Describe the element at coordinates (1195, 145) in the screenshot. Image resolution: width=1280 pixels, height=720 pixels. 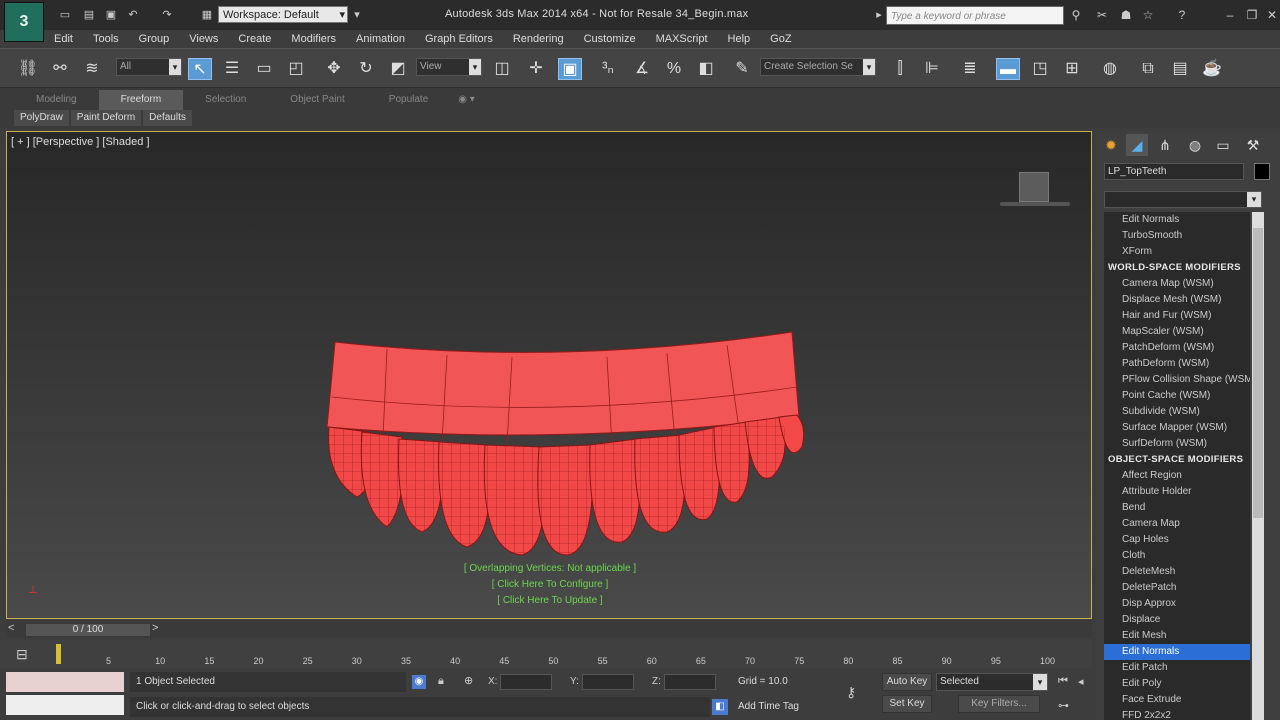
I see `motion-tab-icon: ◍` at that location.